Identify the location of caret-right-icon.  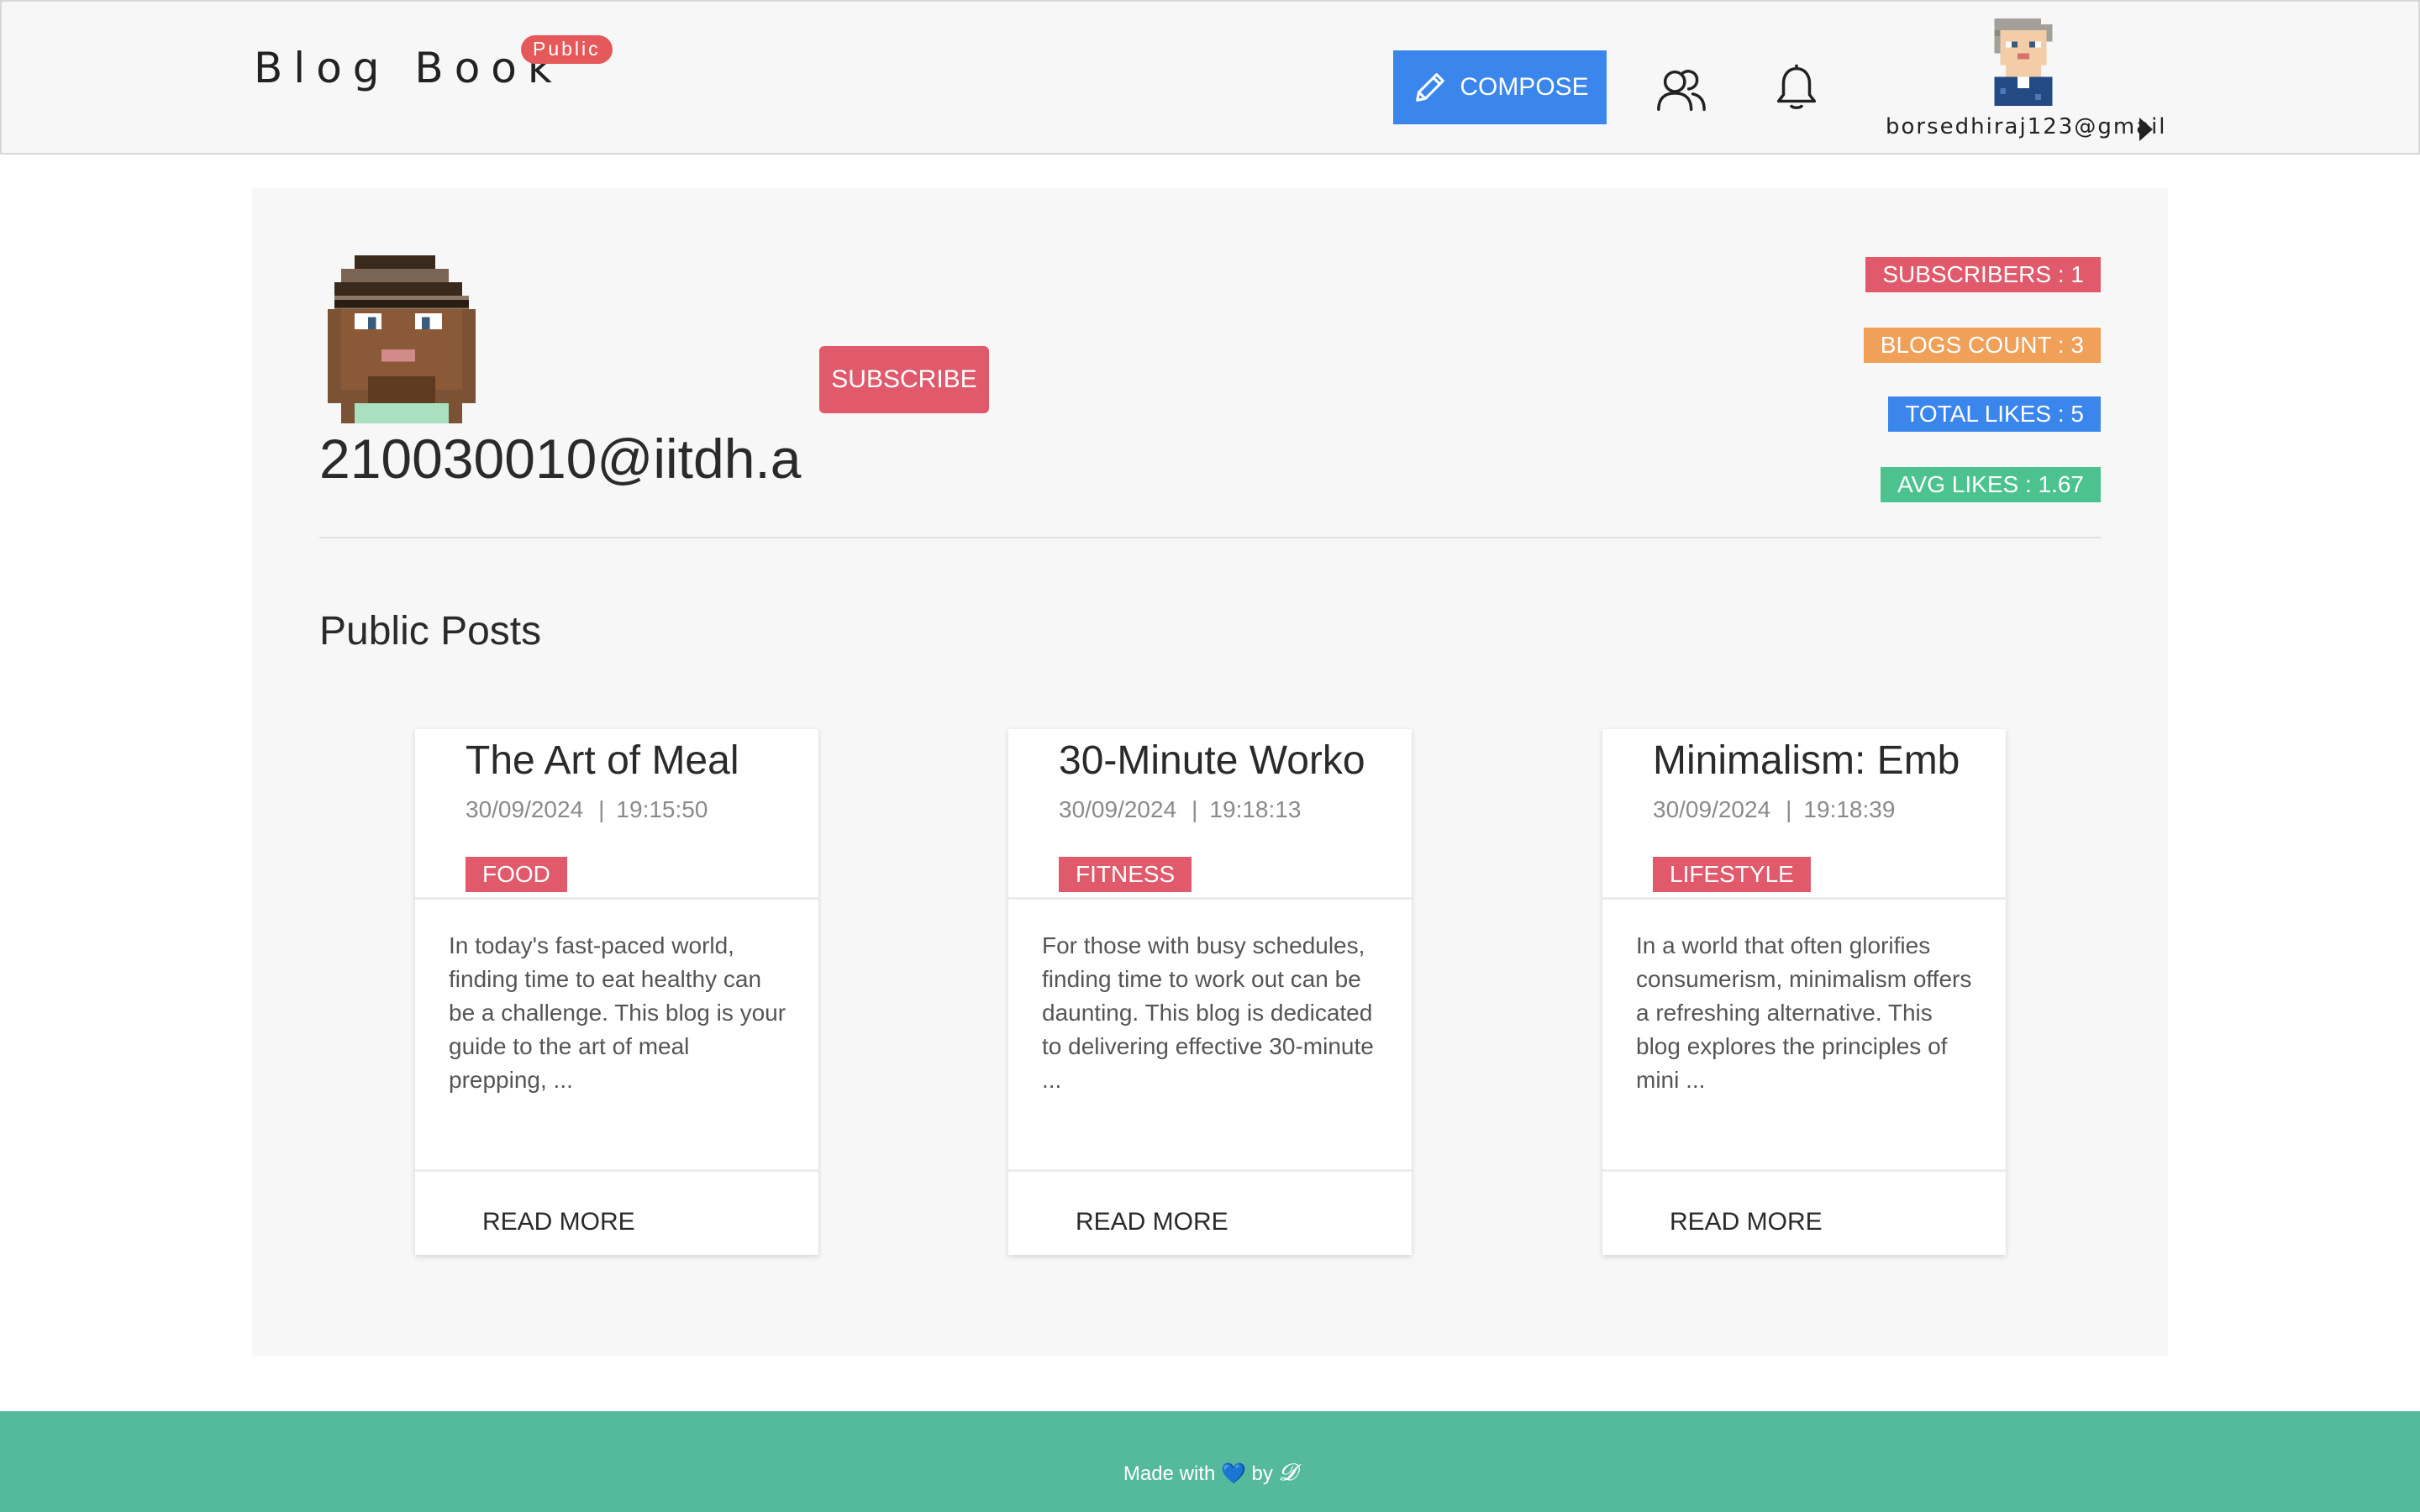
(2146, 129).